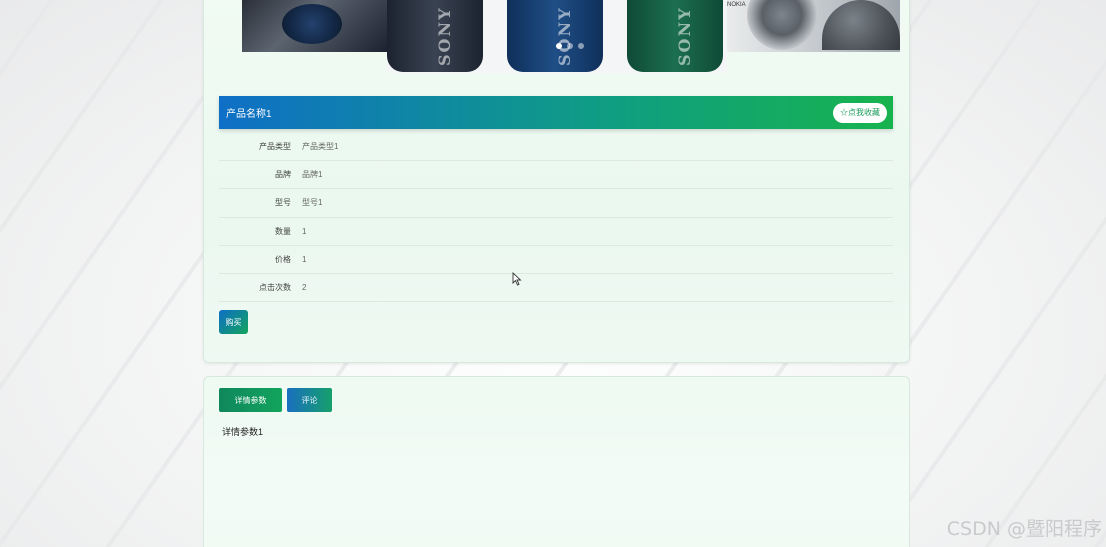 This screenshot has width=1106, height=547. Describe the element at coordinates (283, 175) in the screenshot. I see `info-label: 品牌` at that location.